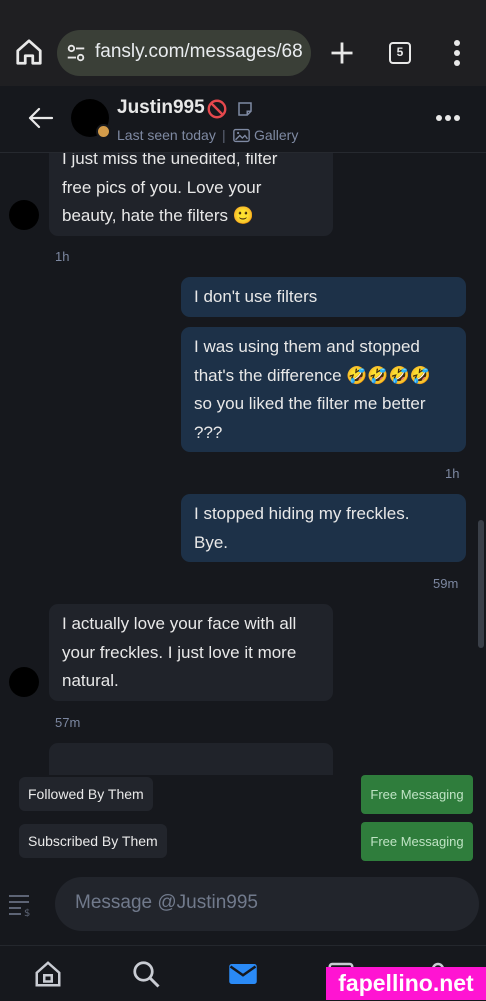 The image size is (486, 1001). Describe the element at coordinates (323, 528) in the screenshot. I see `message-bubble-outgoing: I stopped hiding my freckles. Bye.` at that location.